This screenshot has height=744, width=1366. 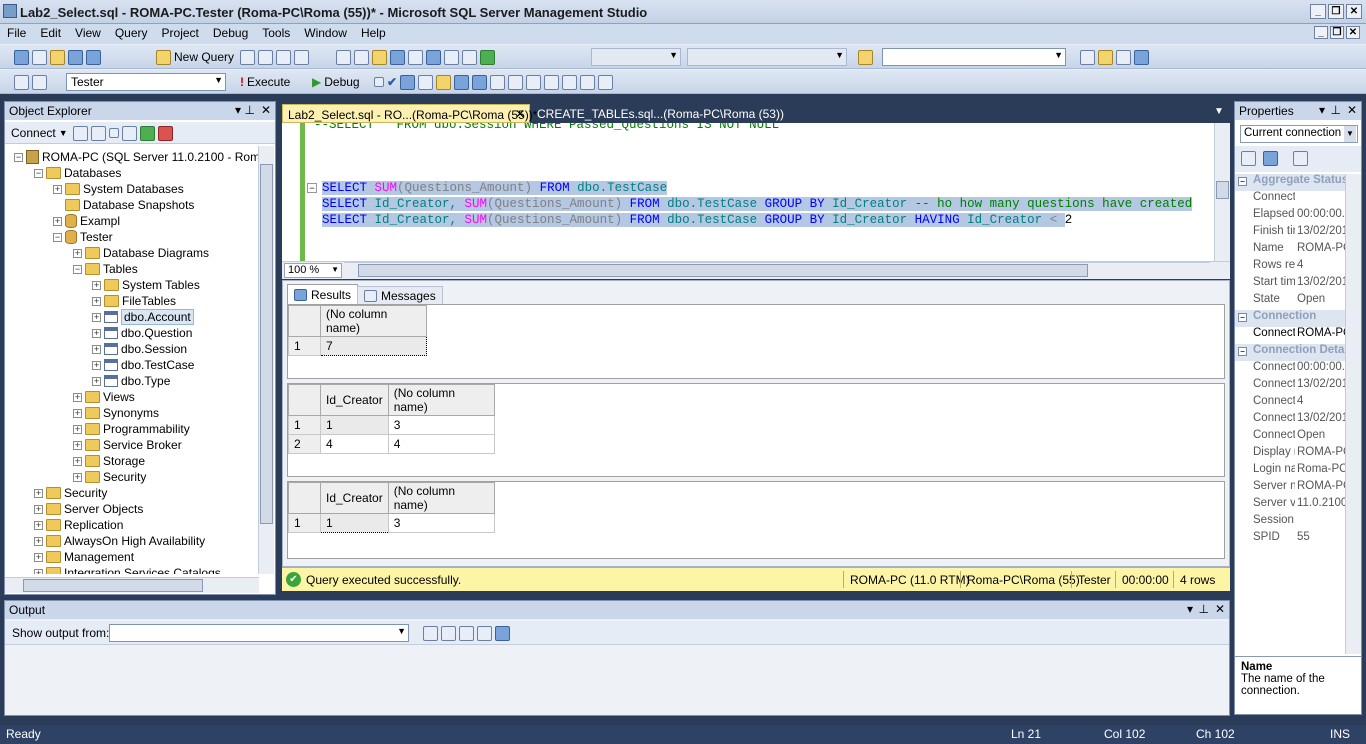 I want to click on restore-button: ❐, so click(x=1336, y=11).